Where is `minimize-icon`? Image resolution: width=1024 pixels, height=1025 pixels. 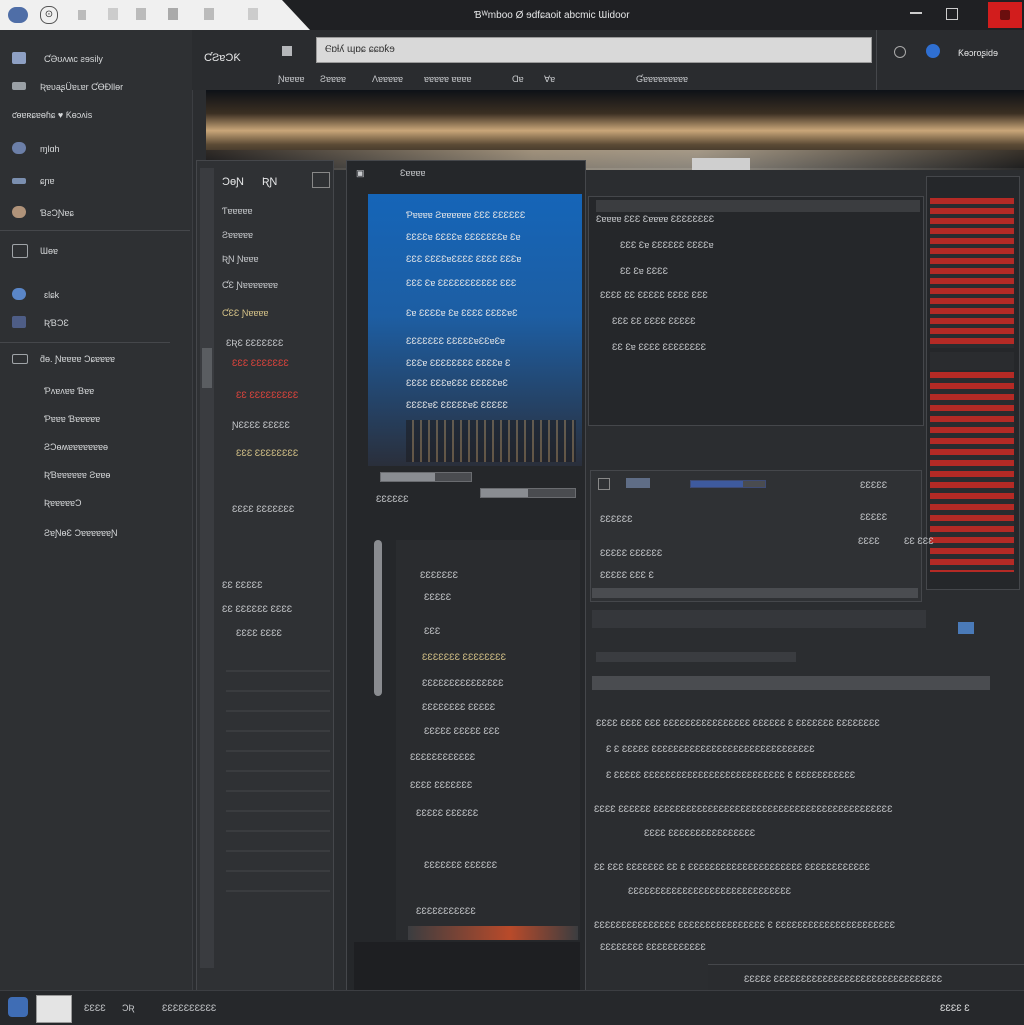 minimize-icon is located at coordinates (916, 13).